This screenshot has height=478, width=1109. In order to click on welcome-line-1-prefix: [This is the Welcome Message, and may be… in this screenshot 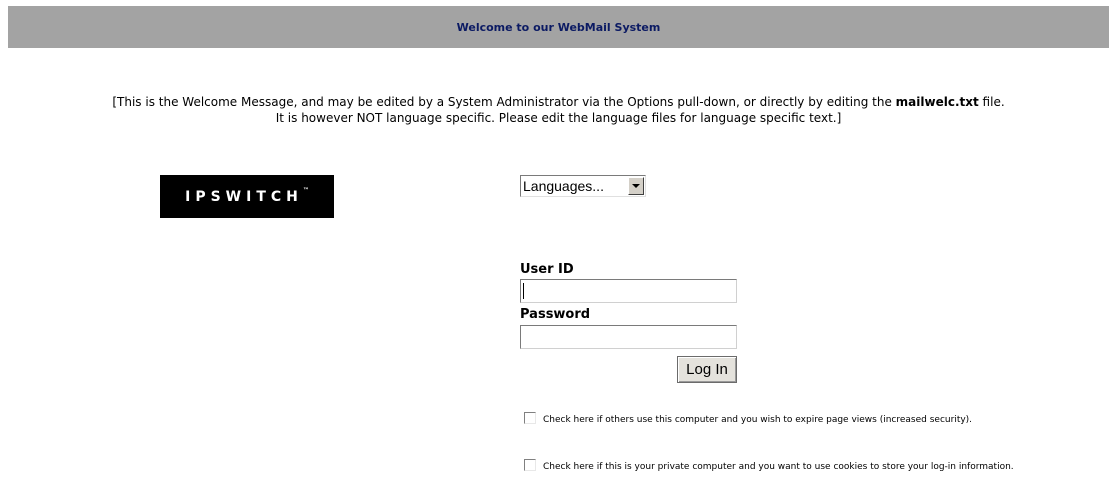, I will do `click(504, 102)`.